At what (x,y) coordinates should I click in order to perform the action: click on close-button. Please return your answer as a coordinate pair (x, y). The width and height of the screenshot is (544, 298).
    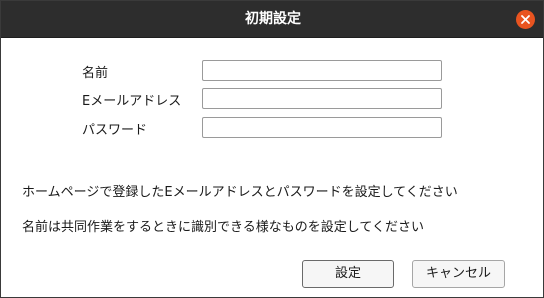
    Looking at the image, I should click on (525, 19).